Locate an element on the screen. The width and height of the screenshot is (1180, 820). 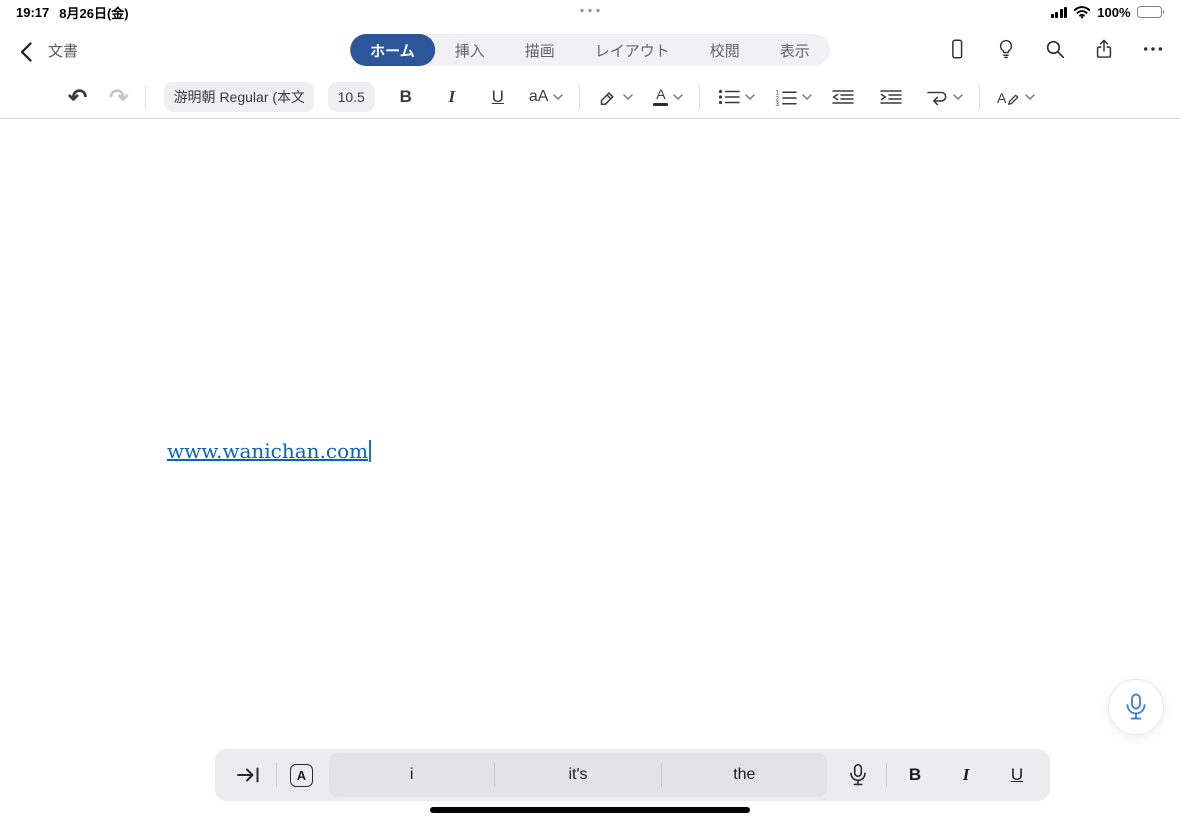
line-break-button is located at coordinates (945, 97).